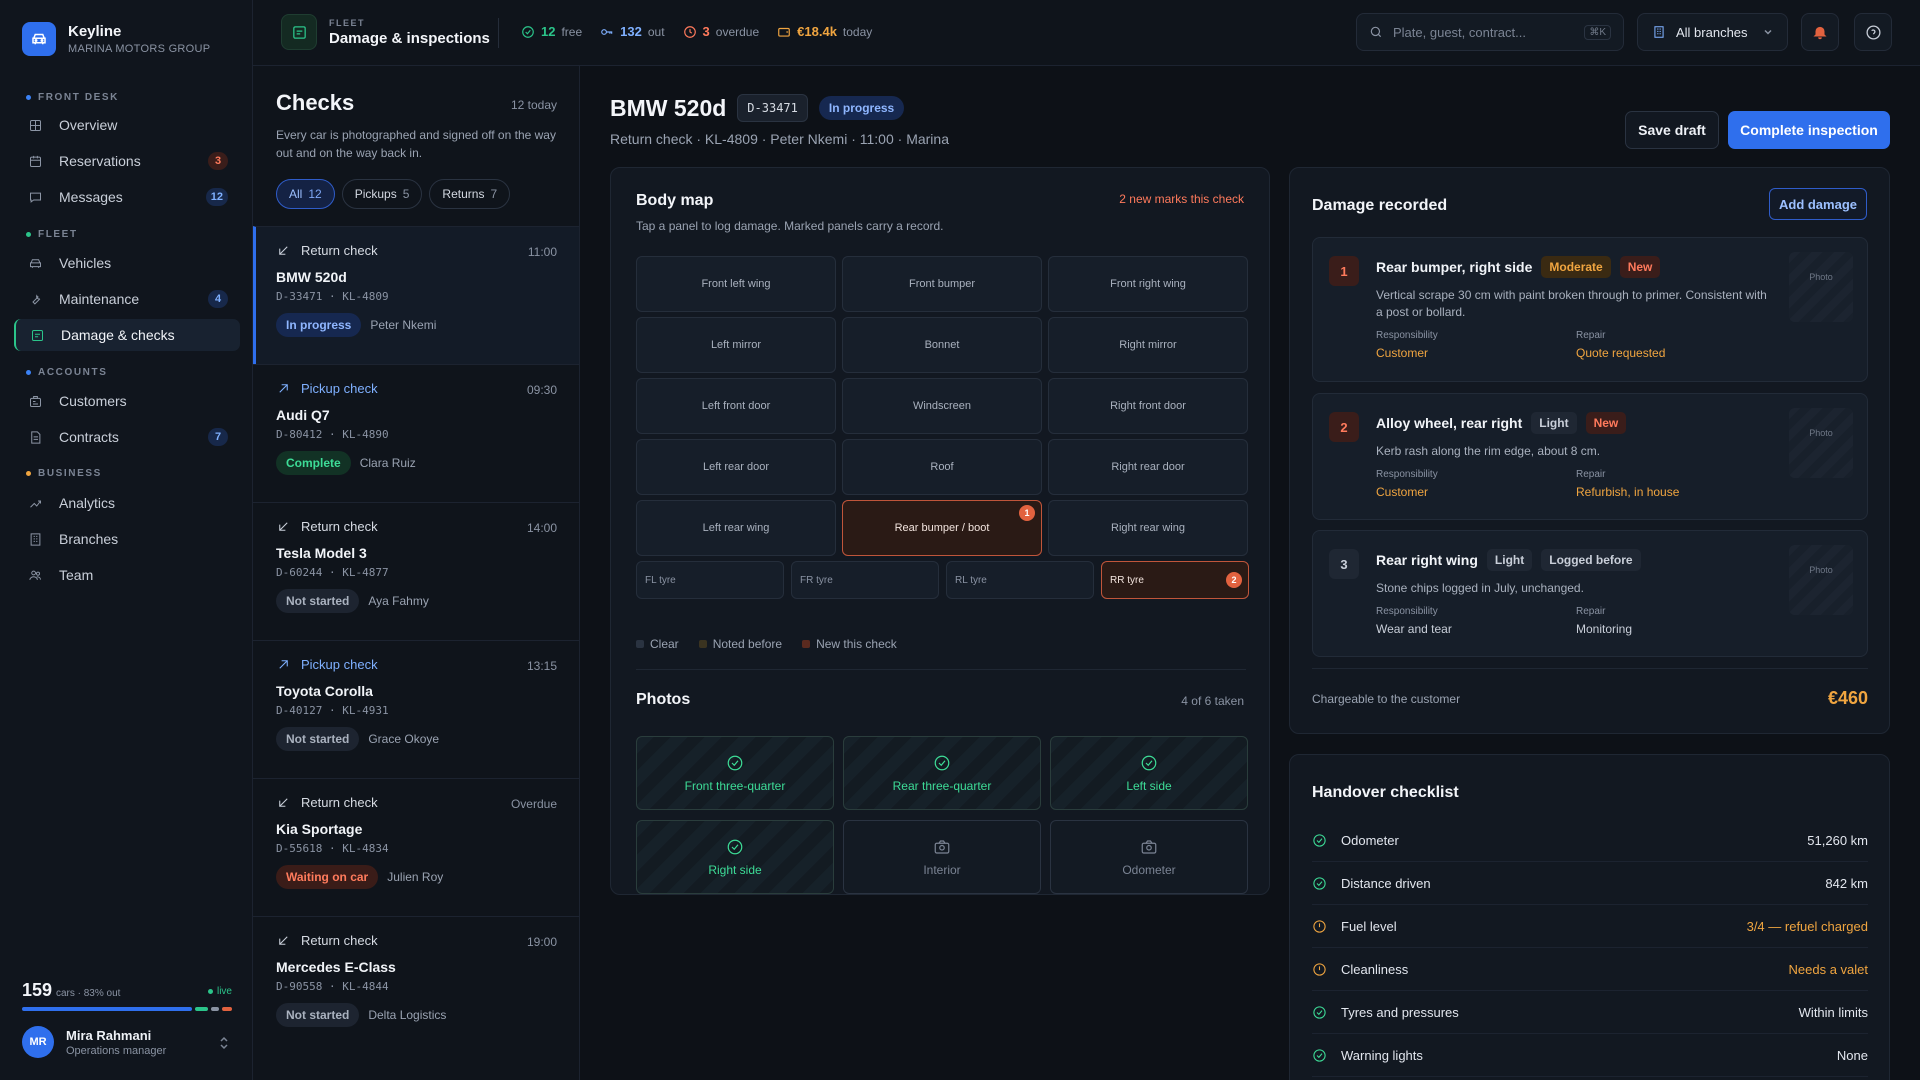 The width and height of the screenshot is (1920, 1080). Describe the element at coordinates (942, 345) in the screenshot. I see `body-panel-bonnet: Bonnet` at that location.